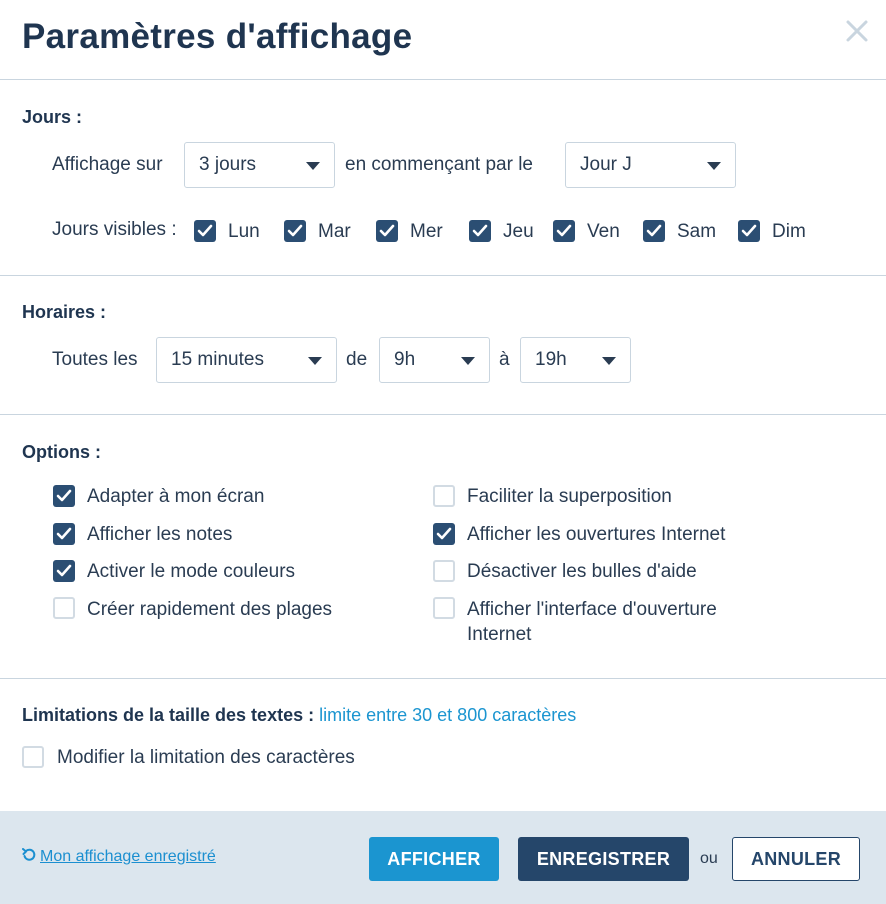 This screenshot has width=886, height=904. Describe the element at coordinates (434, 360) in the screenshot. I see `start-hour-select: 9h` at that location.